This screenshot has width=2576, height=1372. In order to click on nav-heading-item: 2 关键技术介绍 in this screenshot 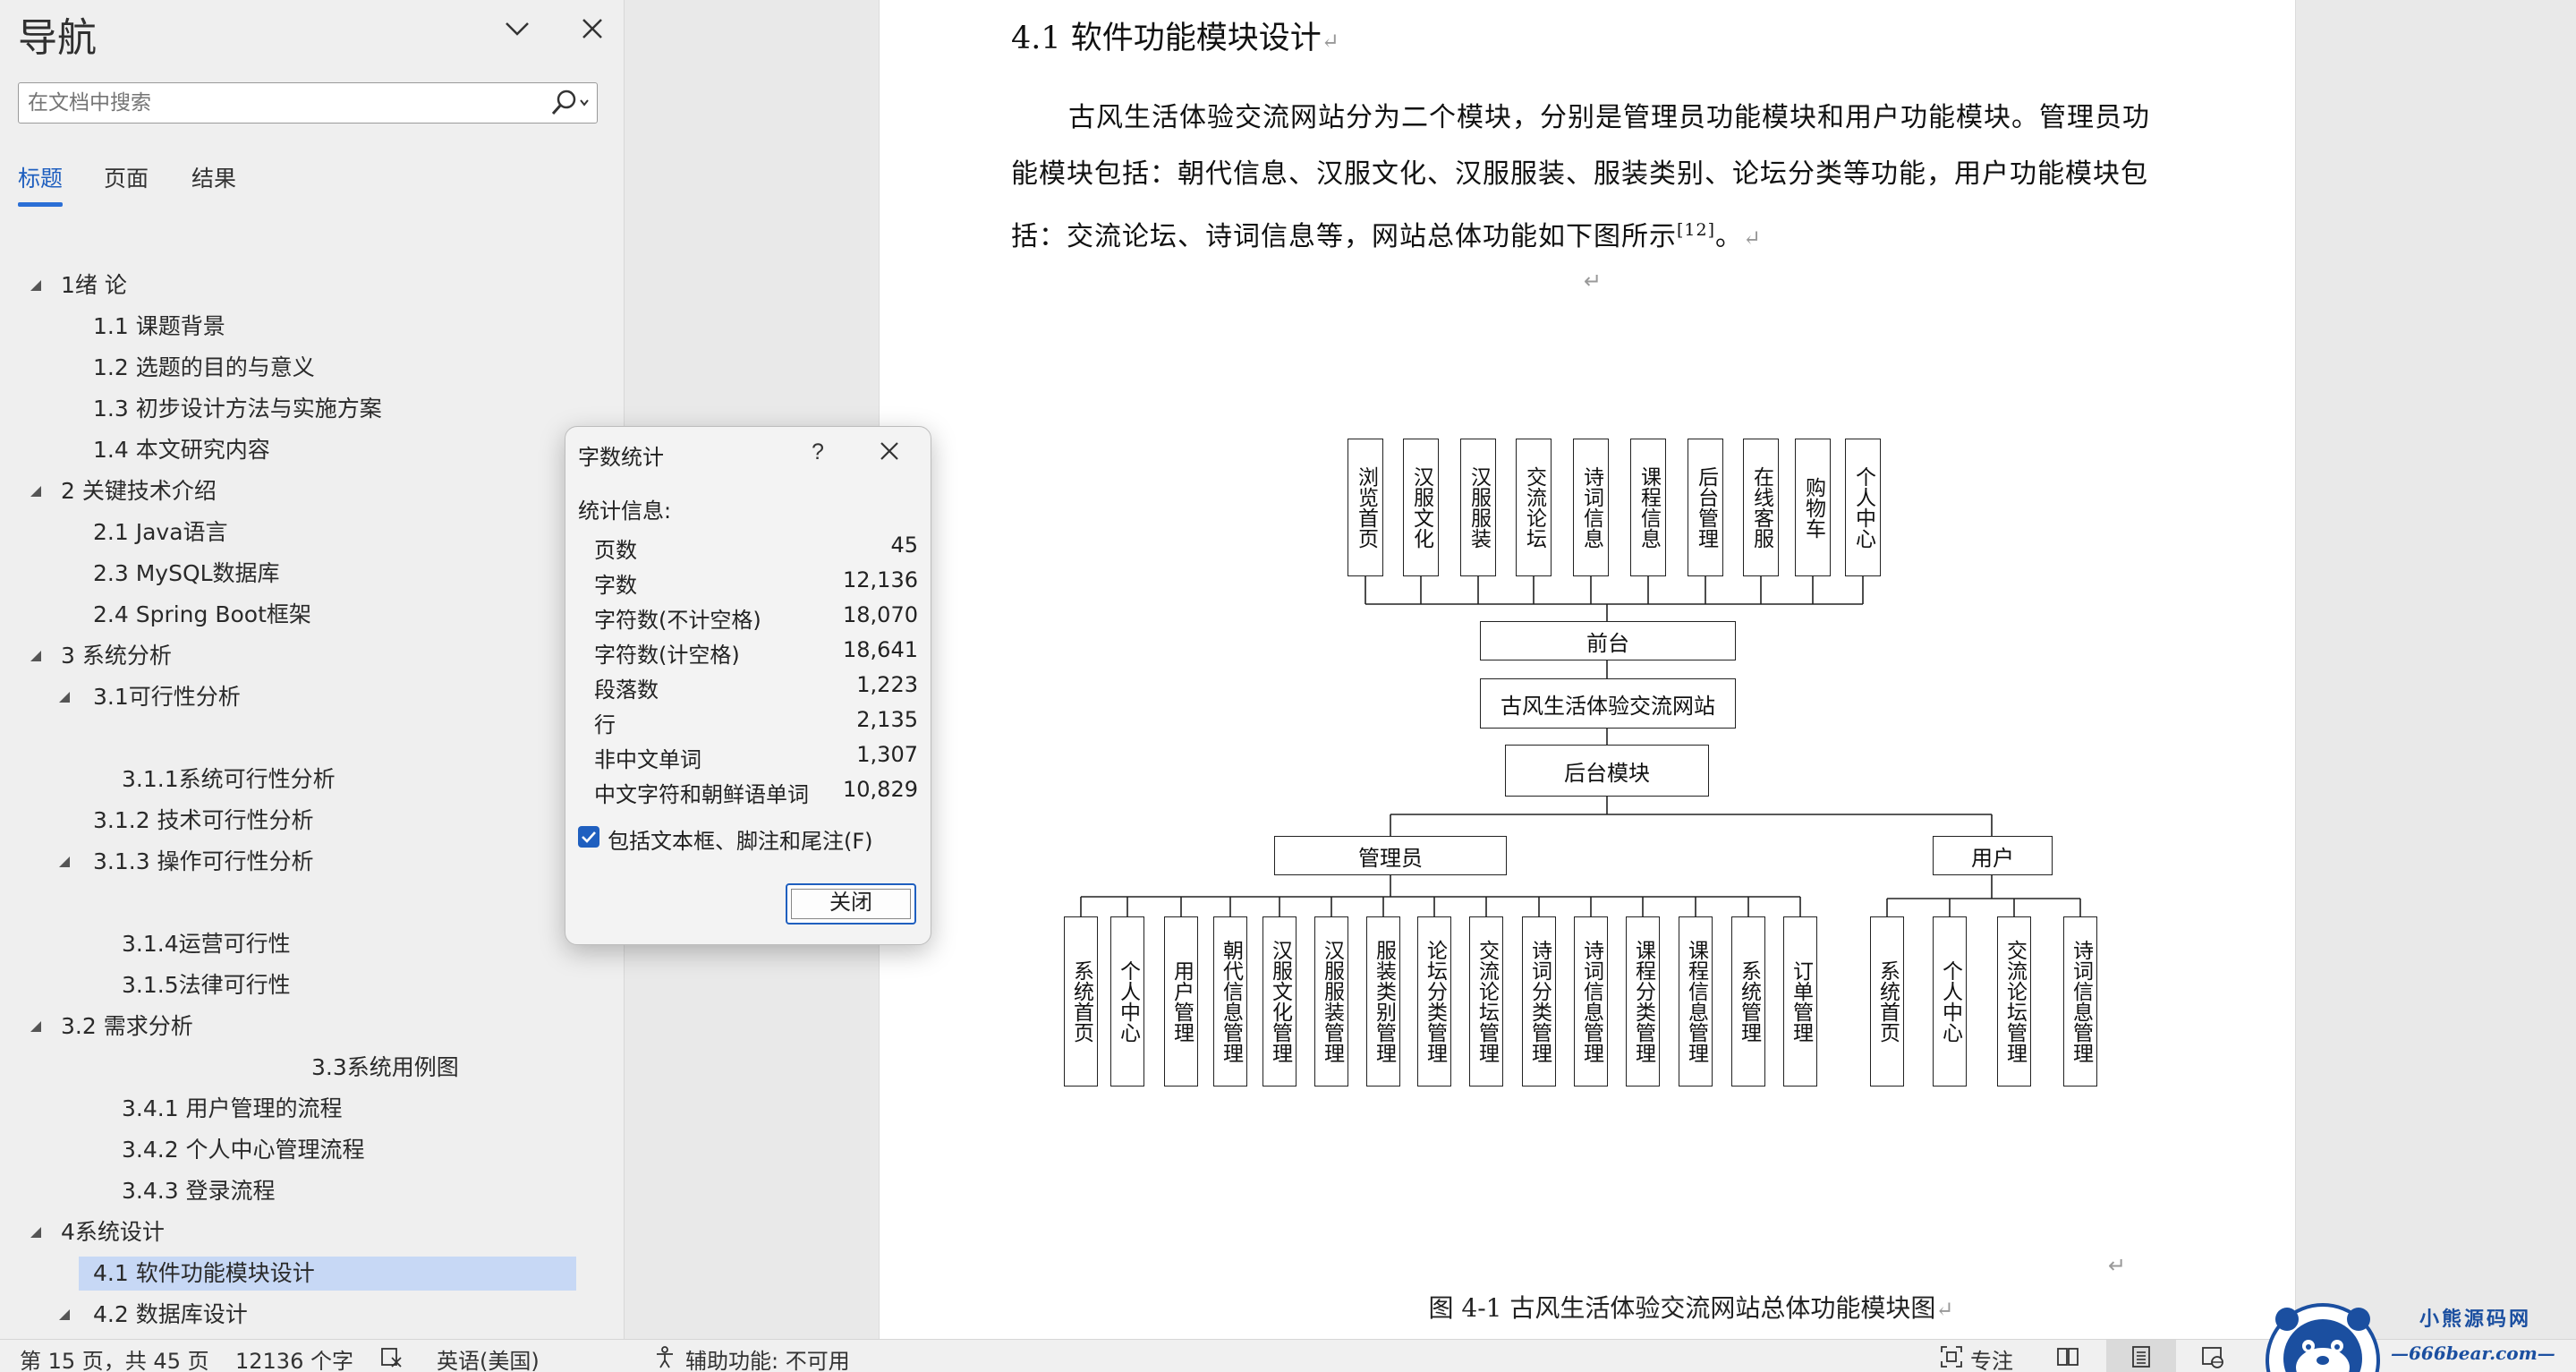, I will do `click(139, 491)`.